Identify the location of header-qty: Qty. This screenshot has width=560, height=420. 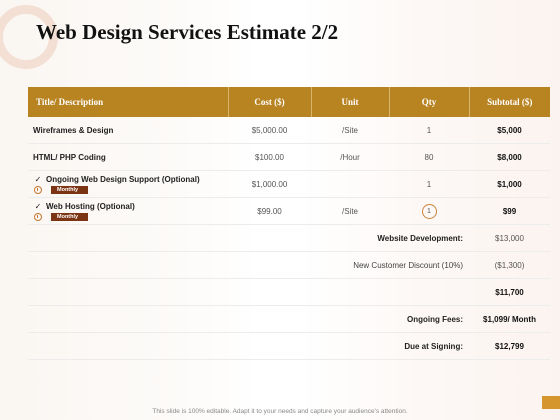
(428, 102).